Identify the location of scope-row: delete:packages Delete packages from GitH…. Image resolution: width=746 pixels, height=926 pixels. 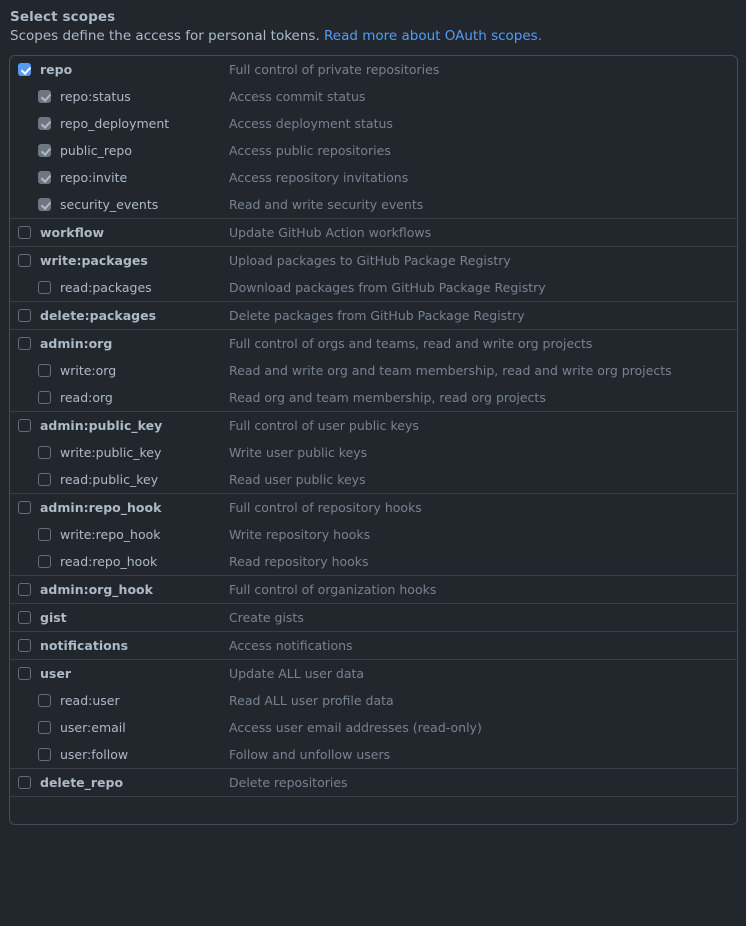
(373, 315).